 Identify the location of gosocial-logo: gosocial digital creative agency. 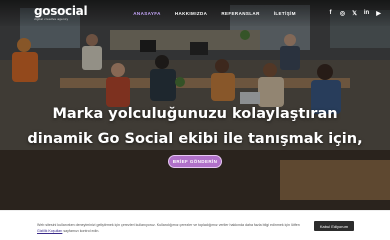
(61, 12).